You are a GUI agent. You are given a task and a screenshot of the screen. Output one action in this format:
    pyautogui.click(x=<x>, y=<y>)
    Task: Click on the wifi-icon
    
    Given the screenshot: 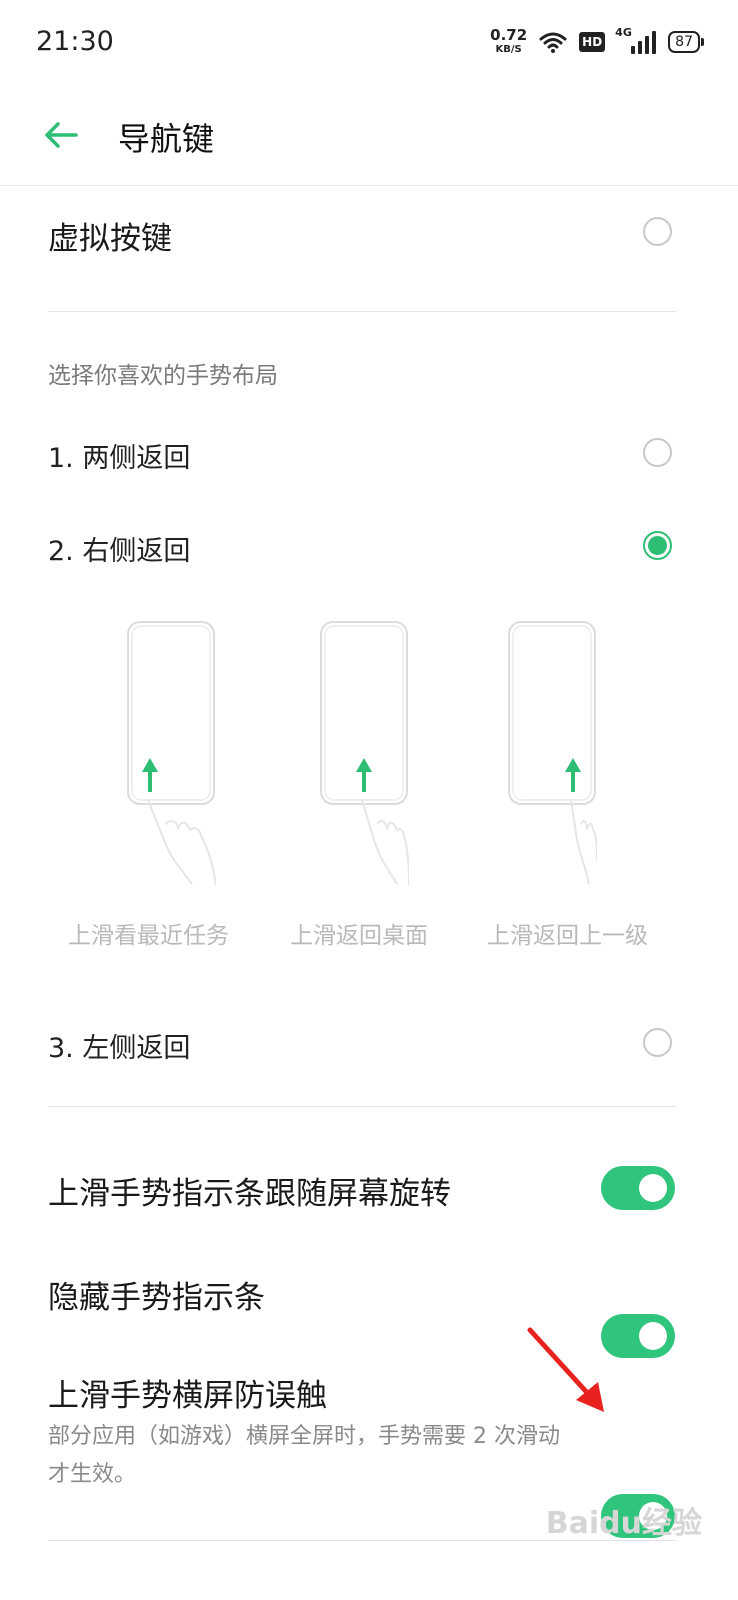 What is the action you would take?
    pyautogui.click(x=553, y=42)
    